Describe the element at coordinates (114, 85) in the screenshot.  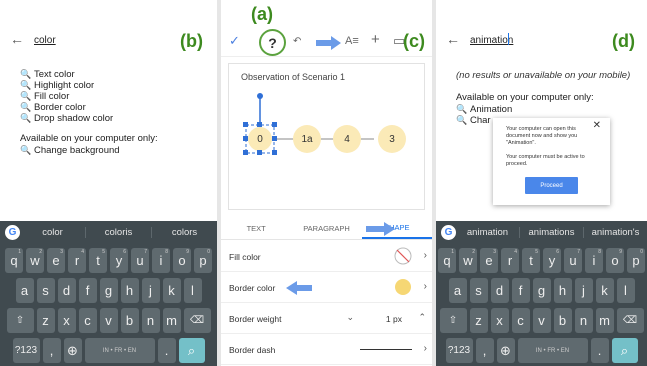
I see `result-item: 🔍 Highlight color` at that location.